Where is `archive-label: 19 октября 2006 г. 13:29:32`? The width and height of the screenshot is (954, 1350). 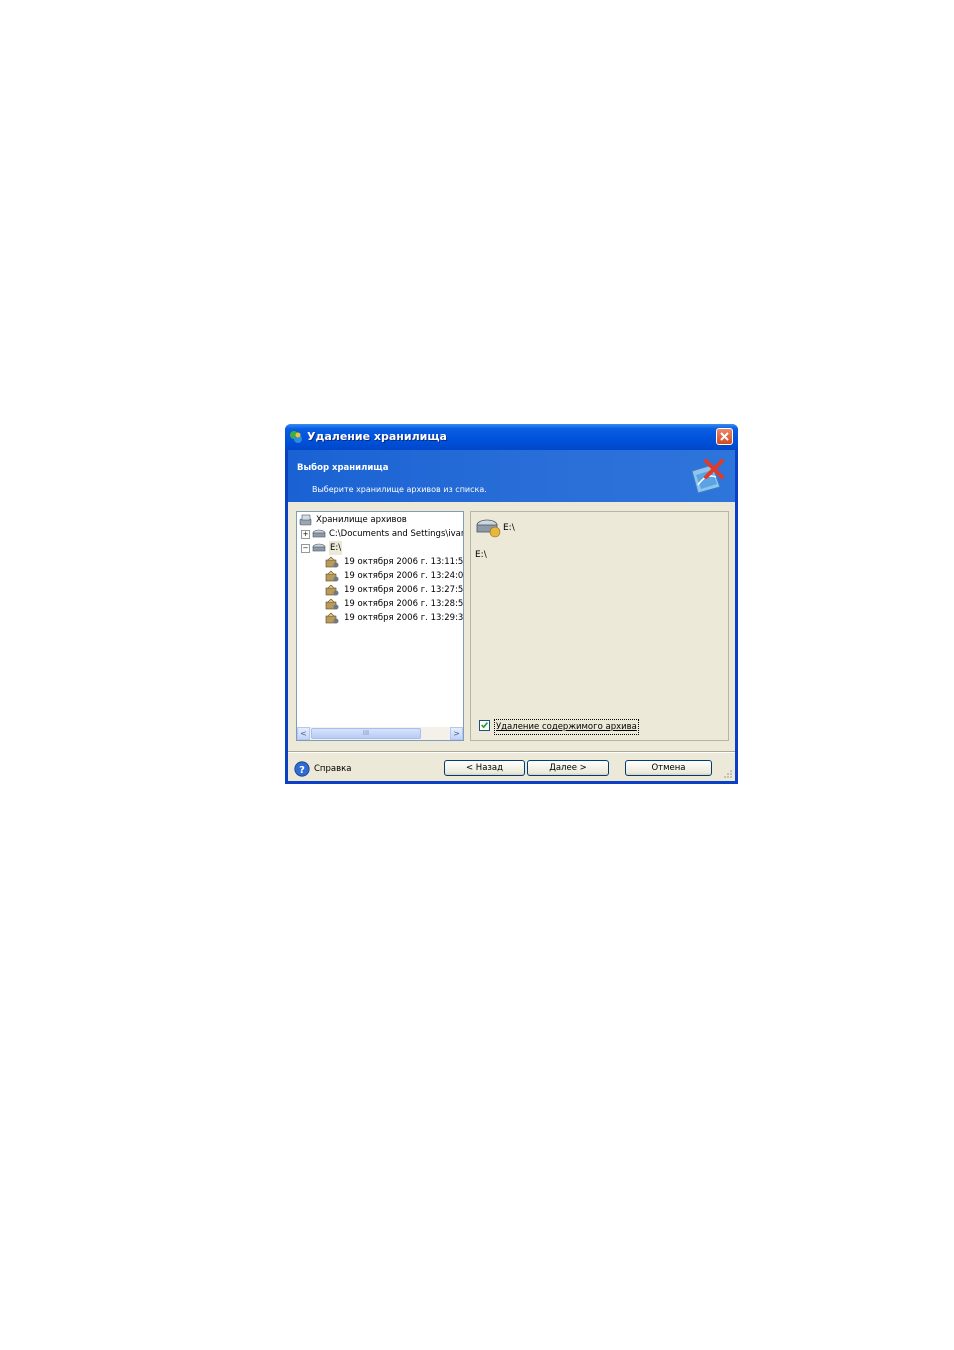 archive-label: 19 октября 2006 г. 13:29:32 is located at coordinates (404, 618).